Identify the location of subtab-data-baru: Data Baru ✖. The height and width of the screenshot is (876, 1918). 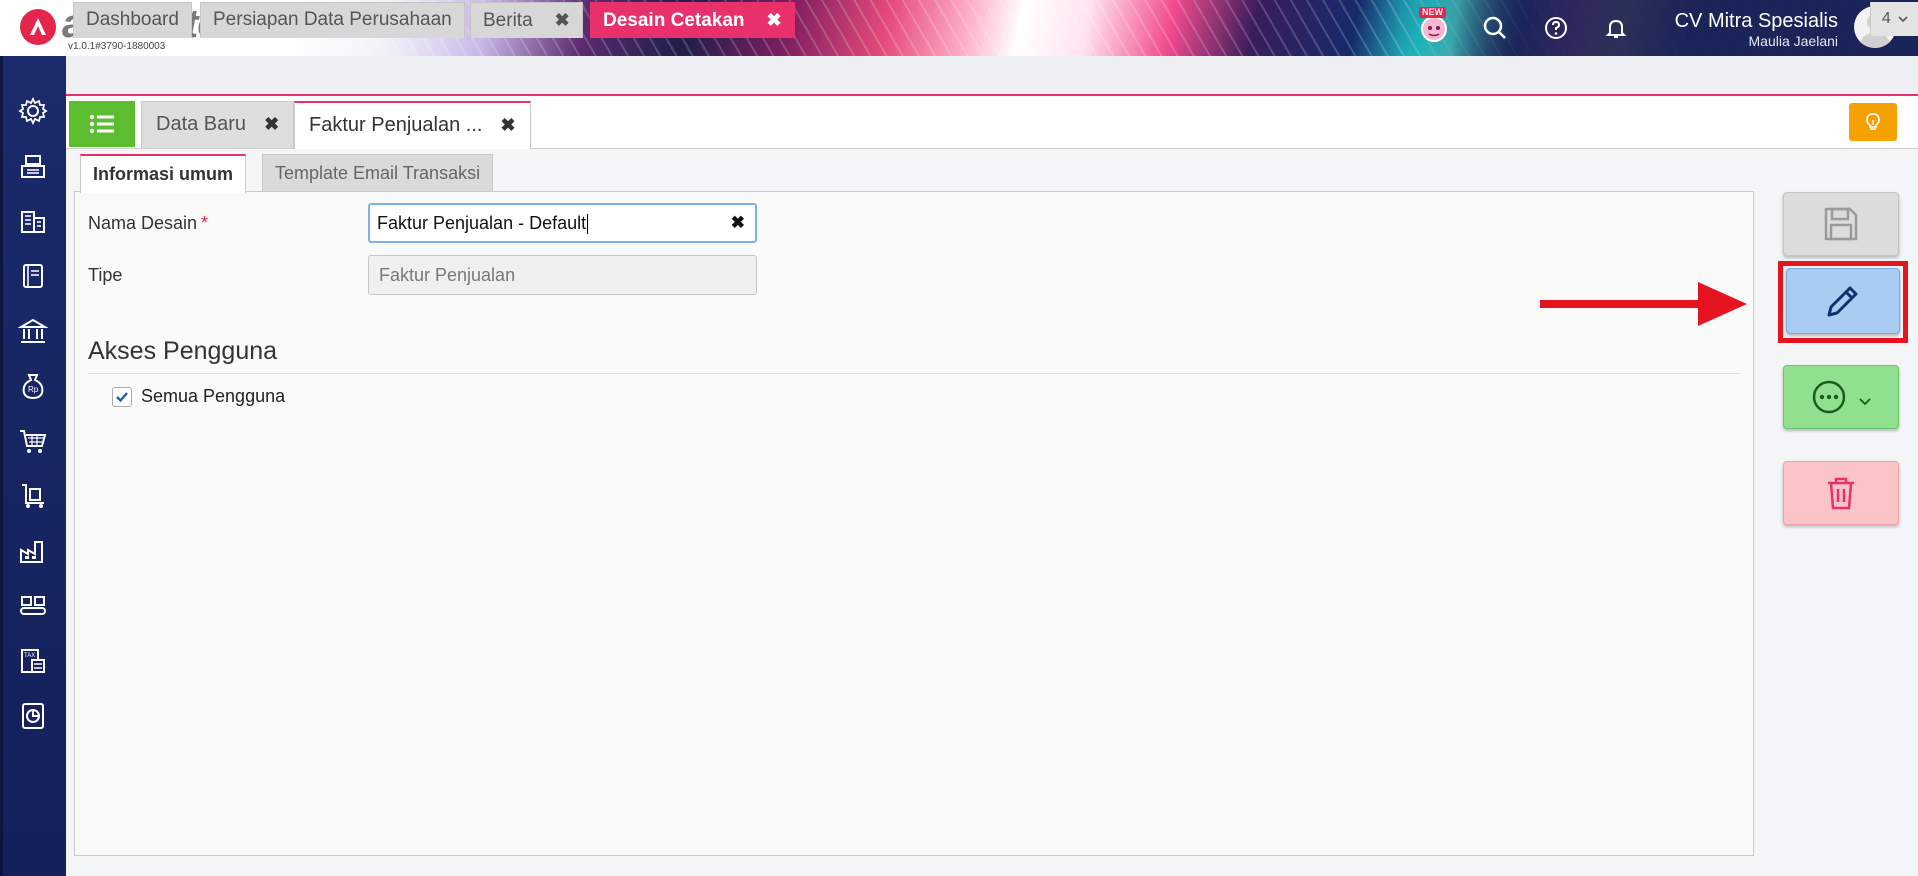
(218, 124).